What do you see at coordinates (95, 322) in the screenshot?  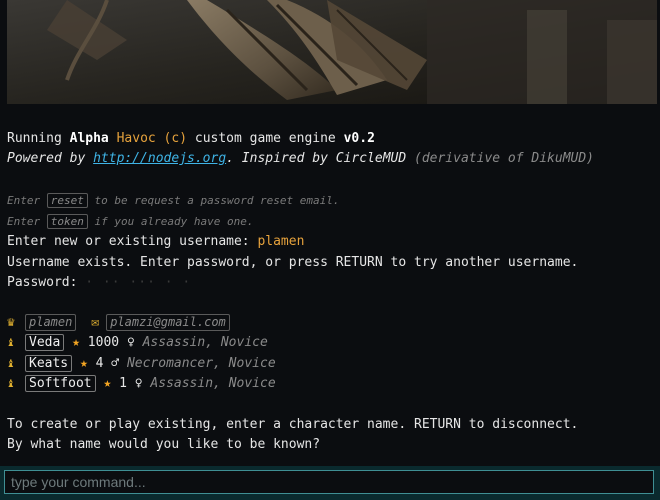 I see `mail-icon: ✉` at bounding box center [95, 322].